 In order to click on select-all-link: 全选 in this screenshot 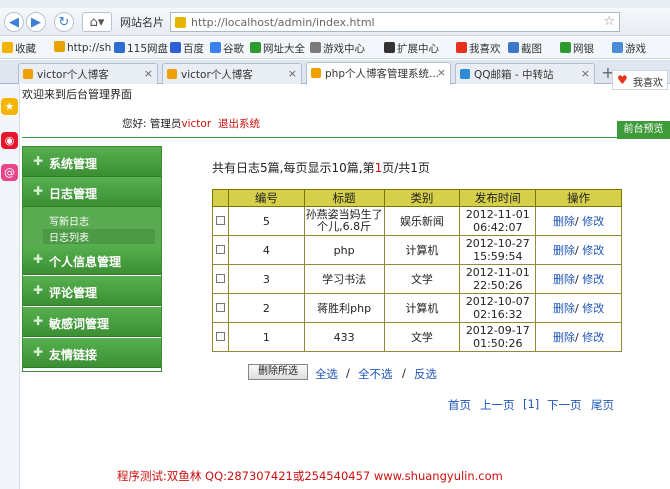, I will do `click(326, 374)`.